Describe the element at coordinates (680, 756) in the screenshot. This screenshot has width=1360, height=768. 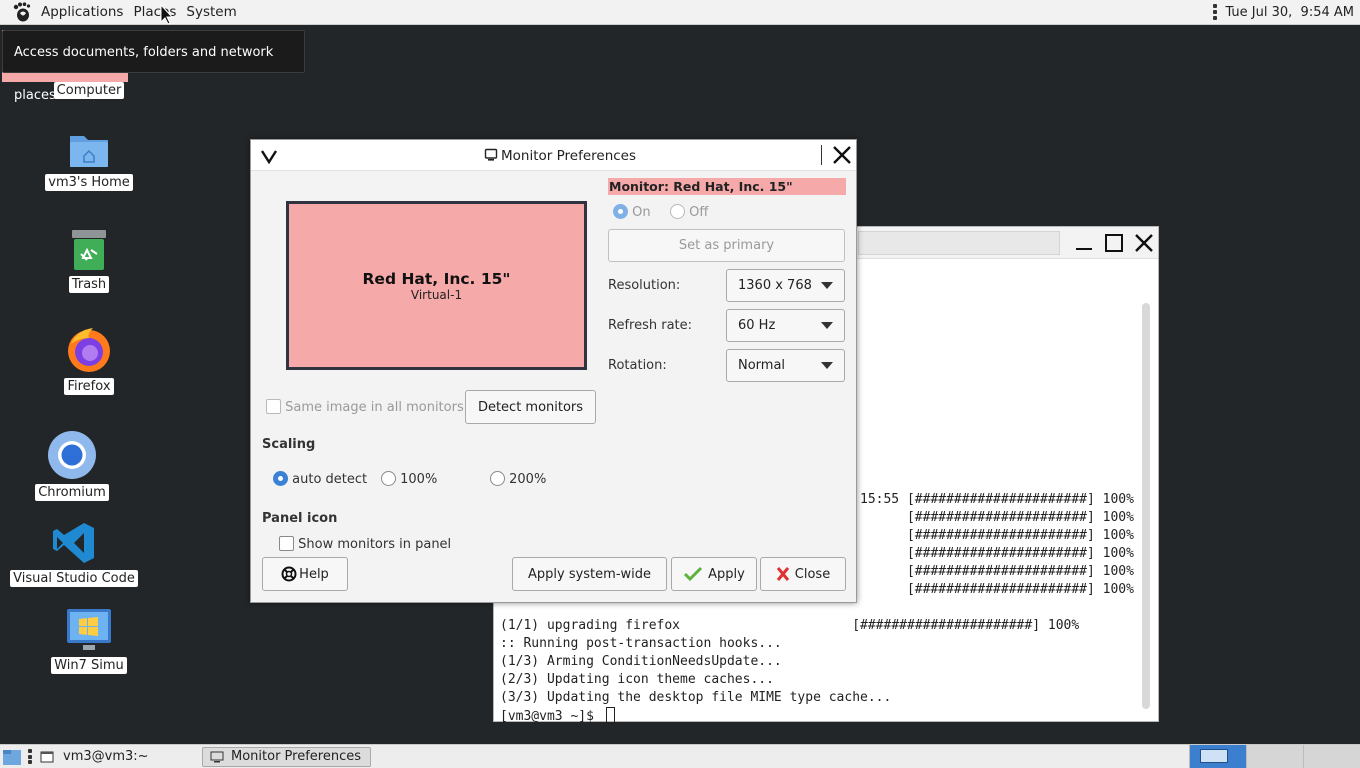
I see `bottom-panel: vm3@vm3:~ Monitor Preferences` at that location.